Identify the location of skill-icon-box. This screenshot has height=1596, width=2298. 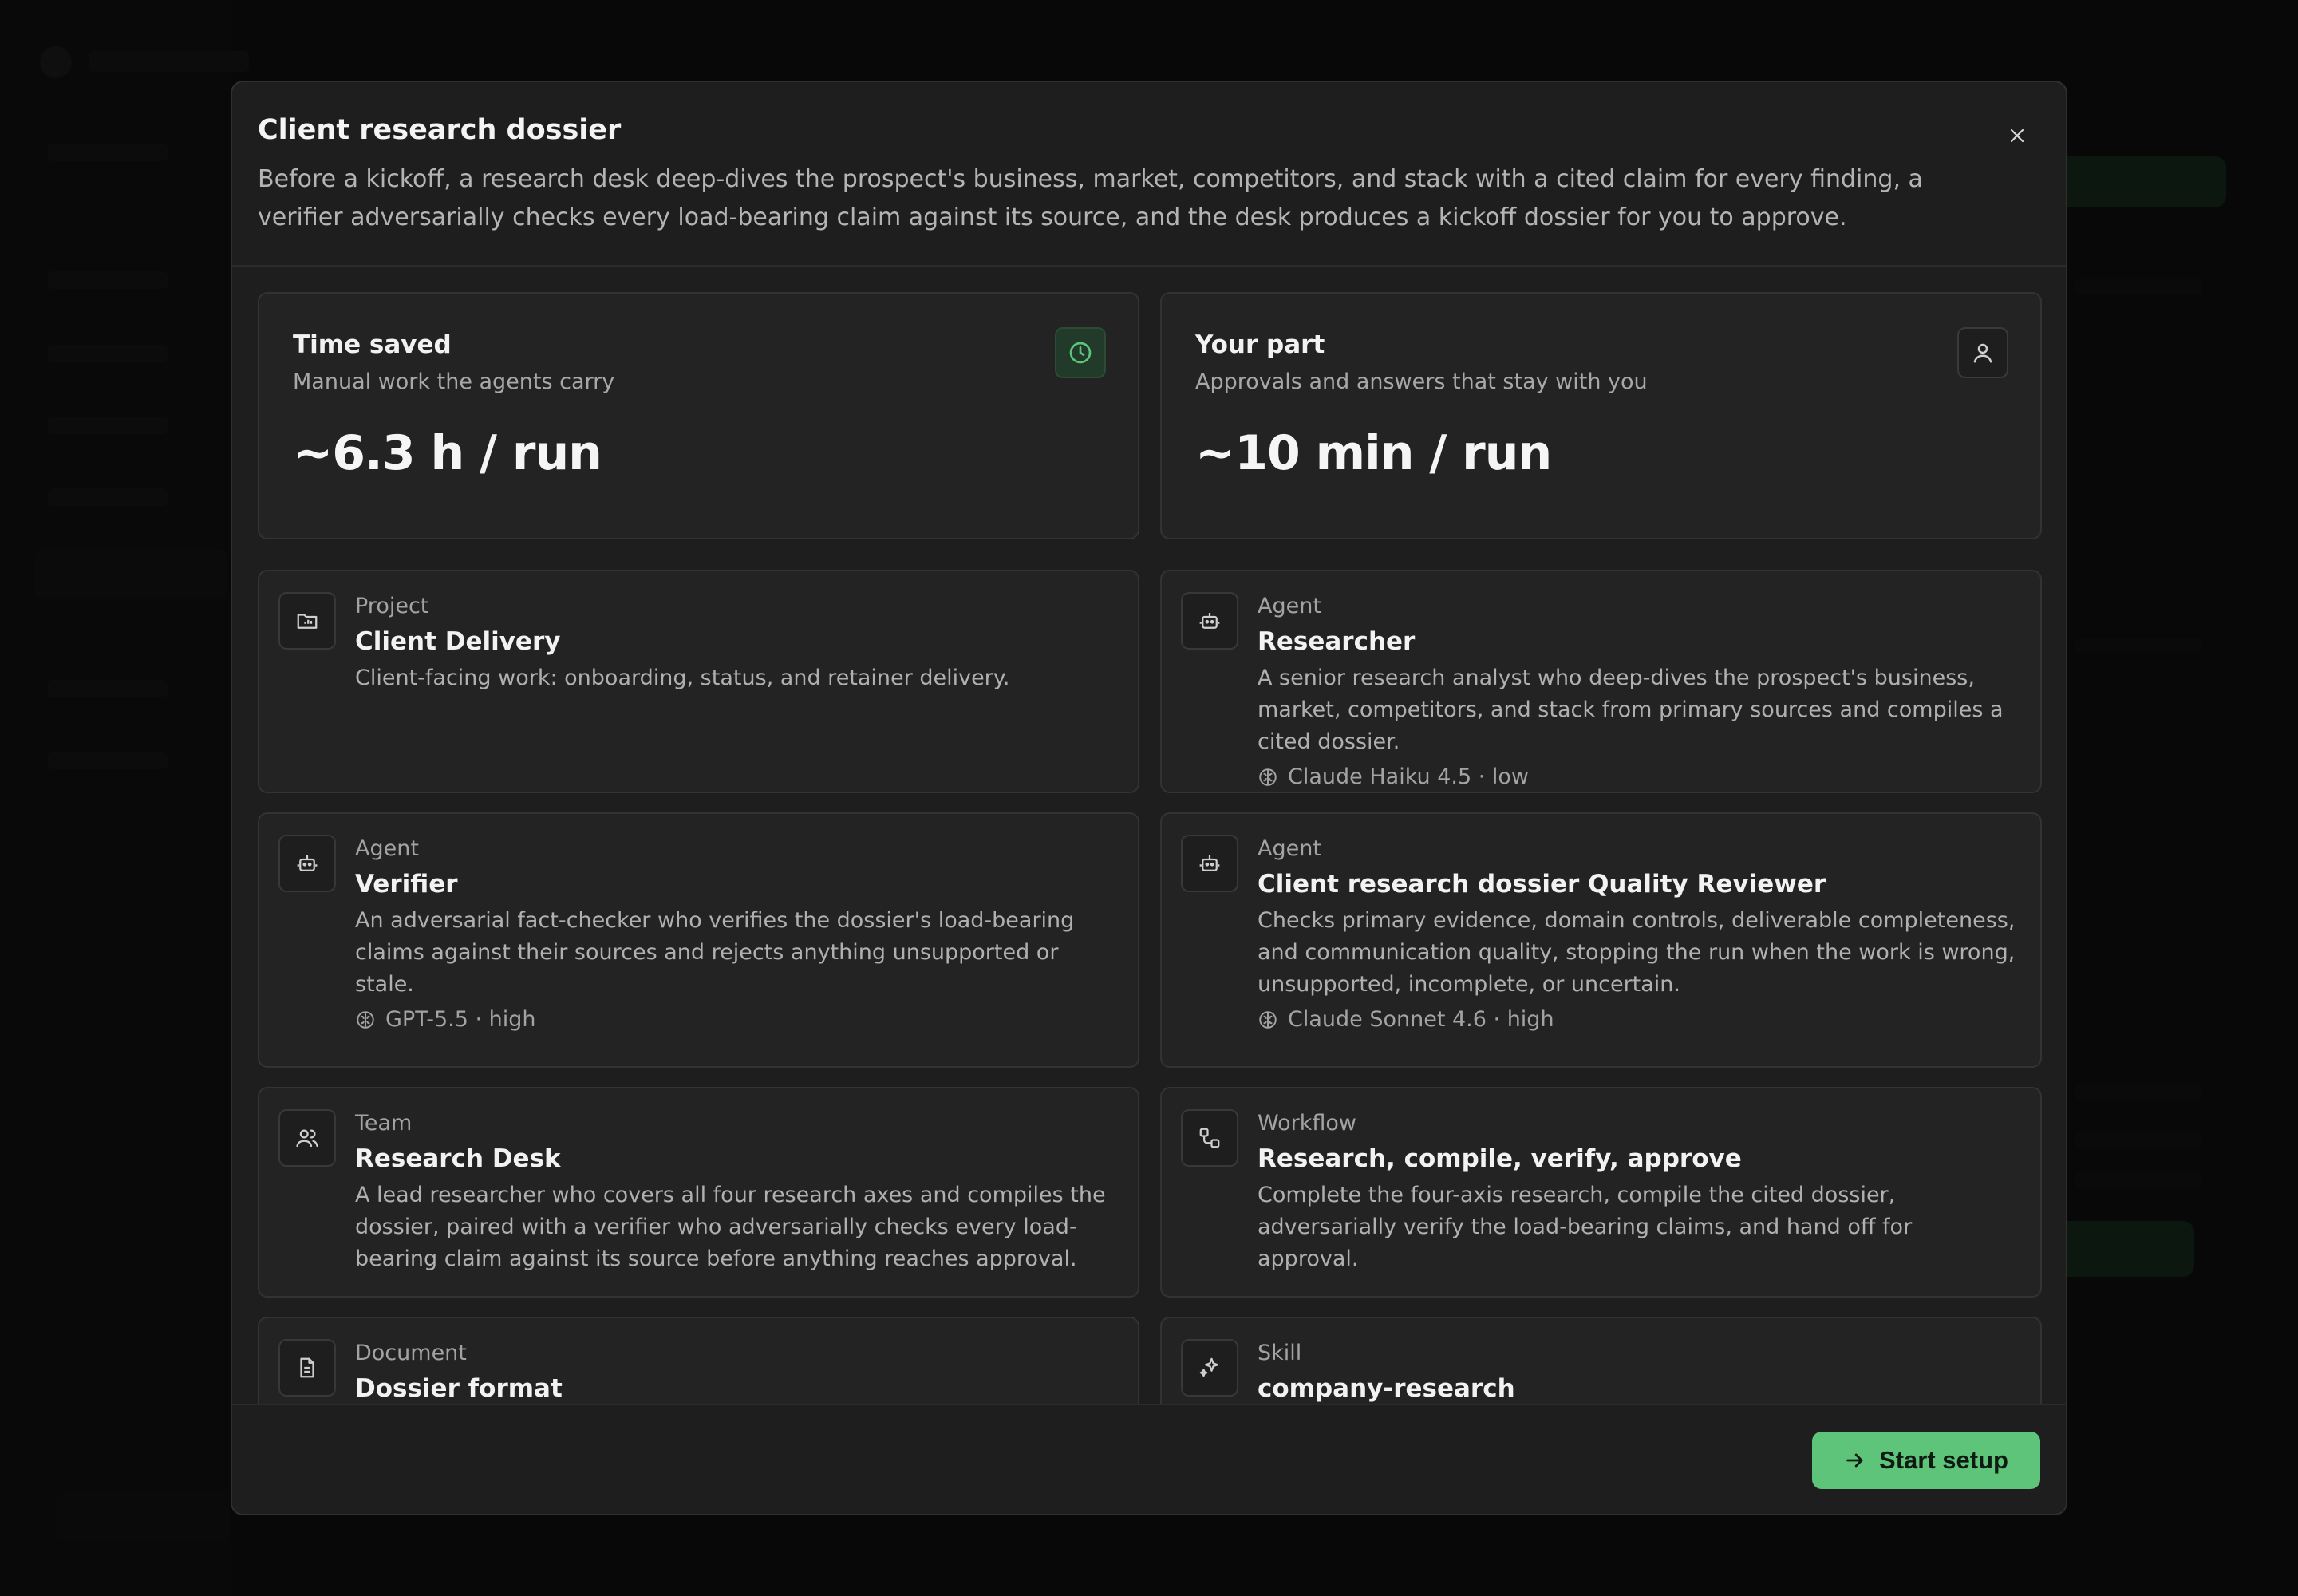
(1209, 1367).